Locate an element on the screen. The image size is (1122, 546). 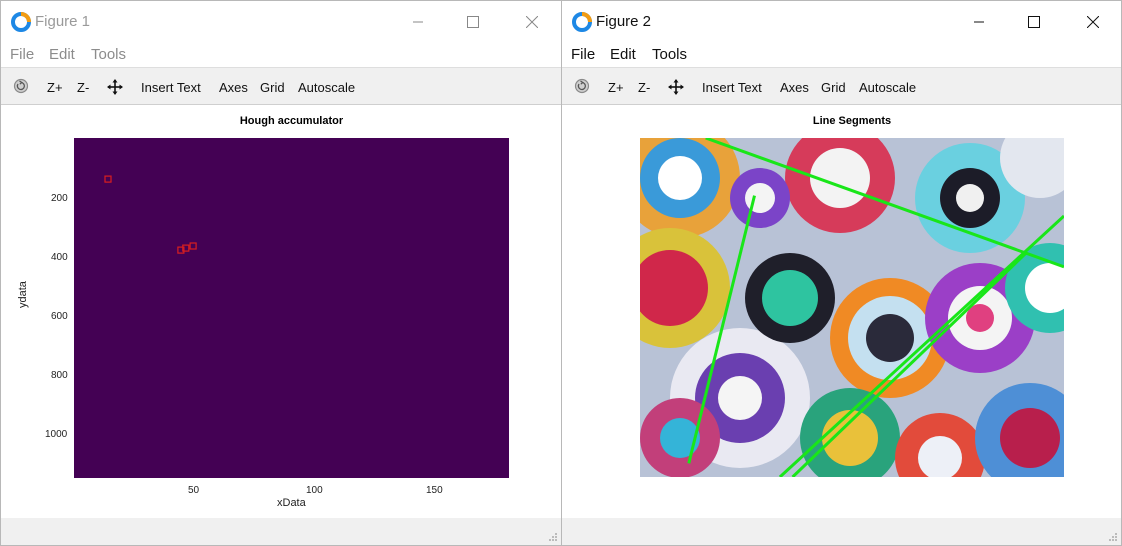
xtick-label: 150 is located at coordinates (434, 490).